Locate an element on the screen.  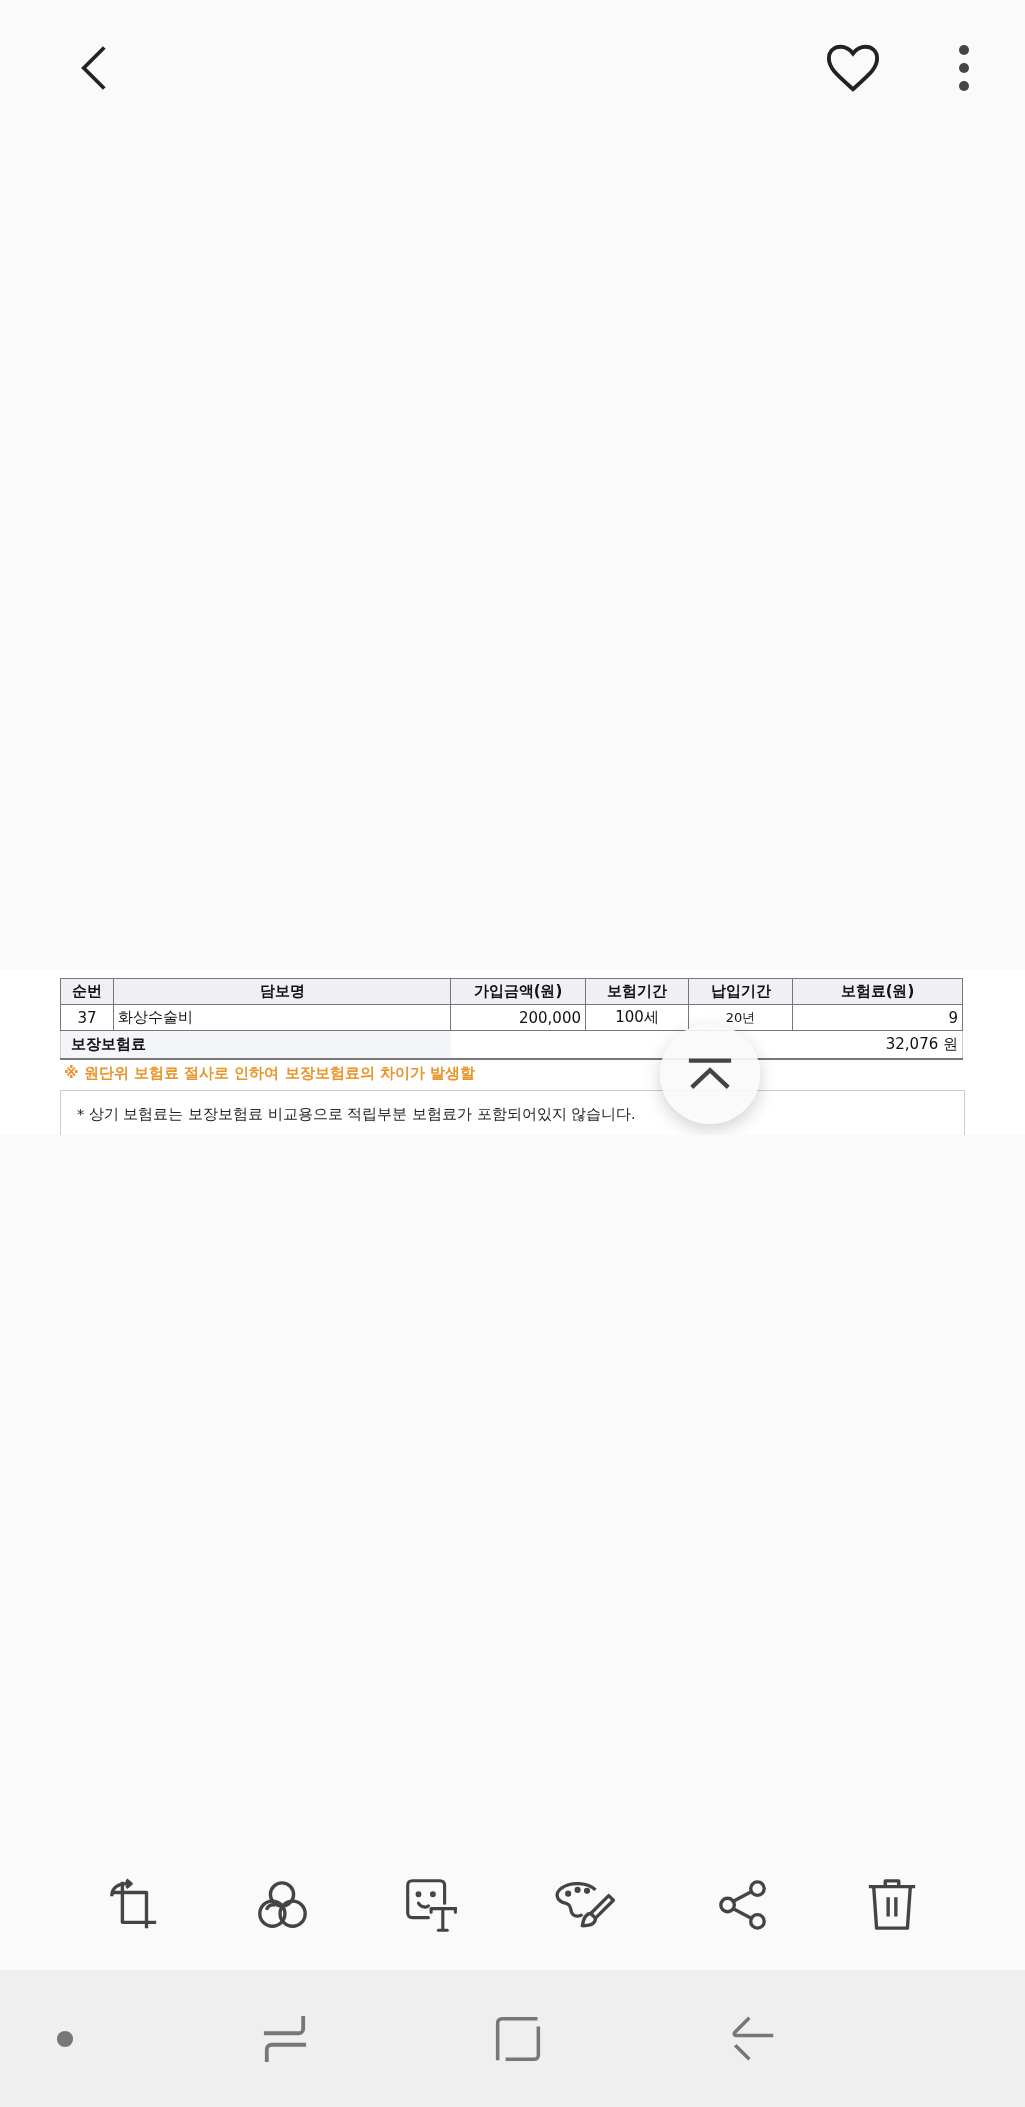
column-header: 담보명 is located at coordinates (282, 991).